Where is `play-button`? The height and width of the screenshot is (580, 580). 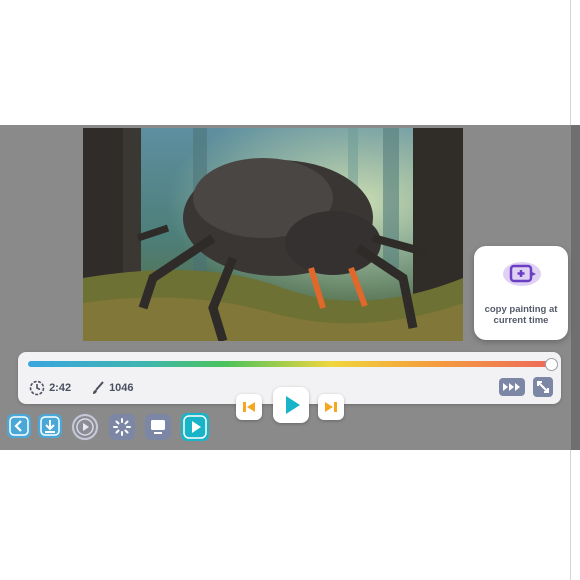
play-button is located at coordinates (291, 405).